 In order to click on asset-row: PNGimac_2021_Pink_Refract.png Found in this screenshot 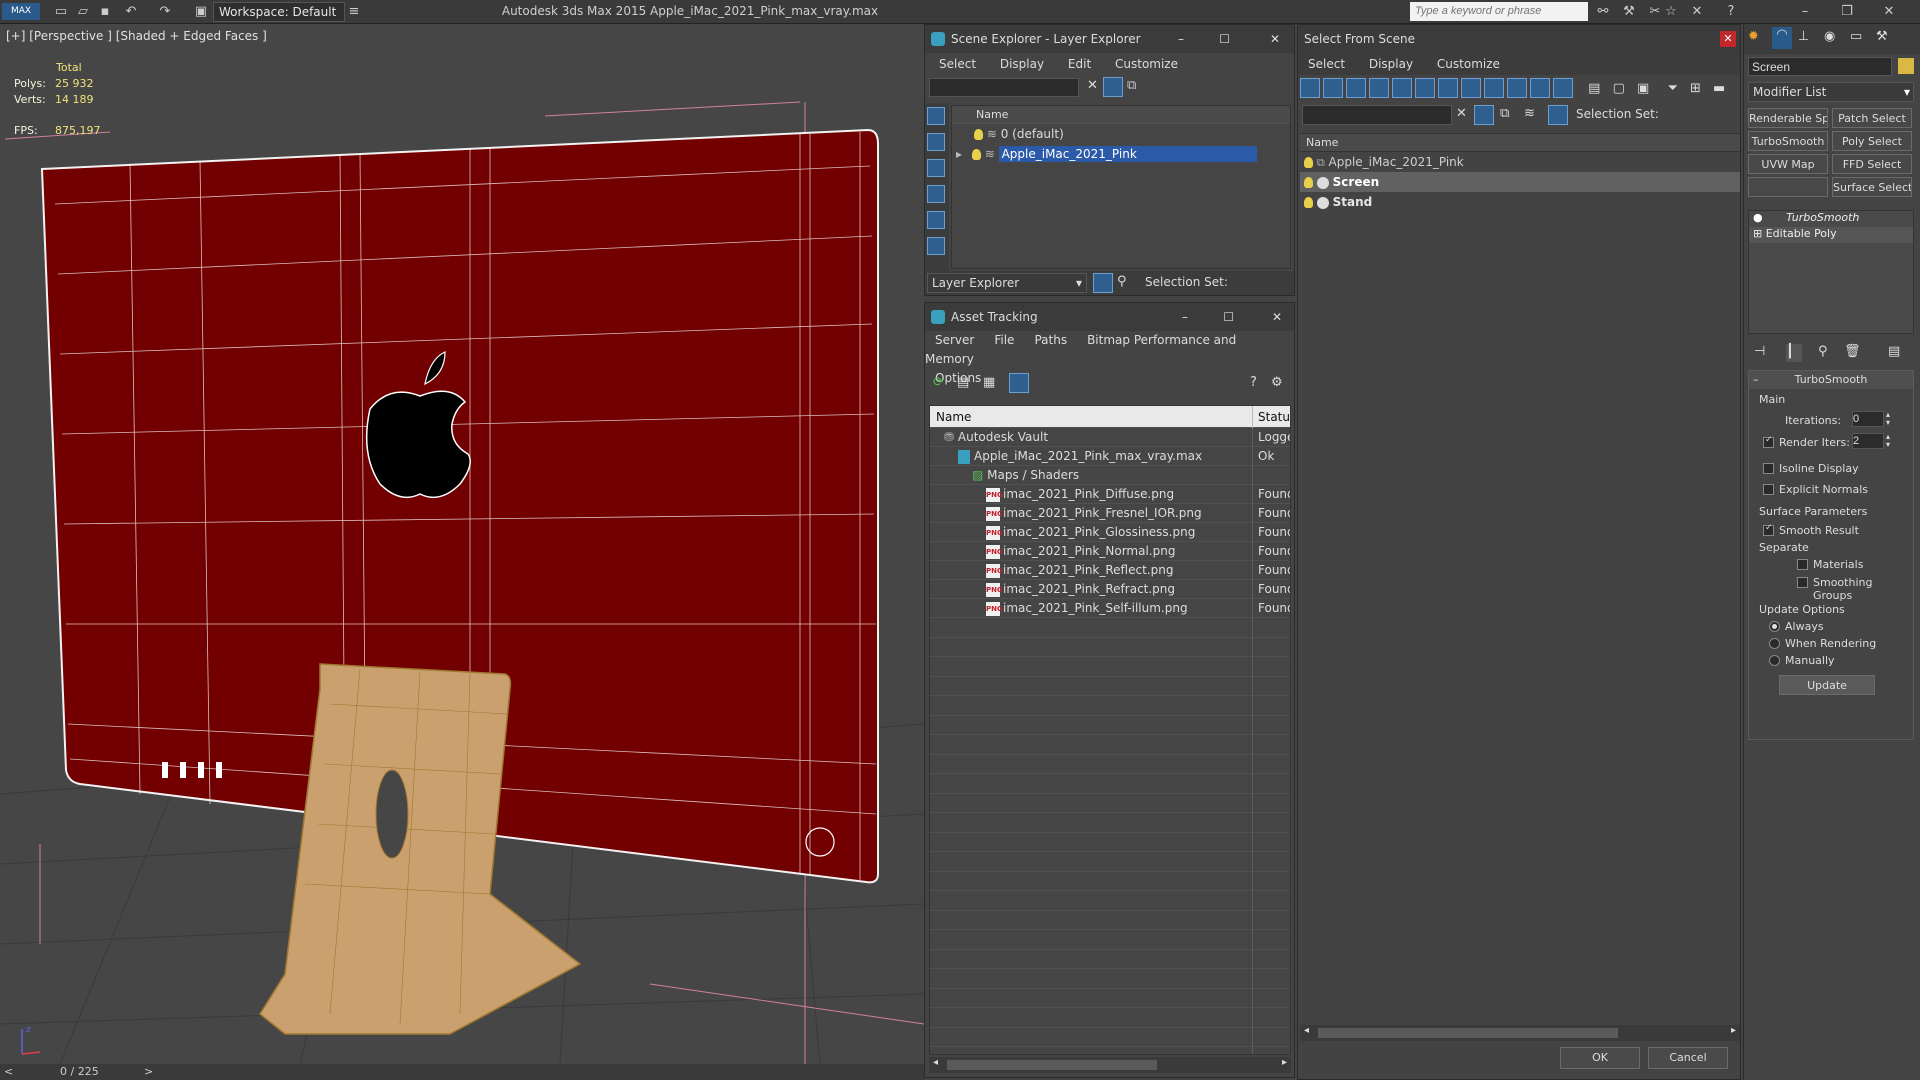, I will do `click(1110, 589)`.